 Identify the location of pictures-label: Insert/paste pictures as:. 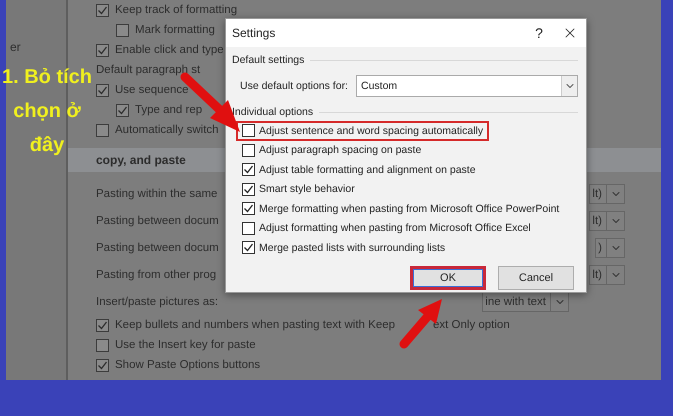
(157, 302).